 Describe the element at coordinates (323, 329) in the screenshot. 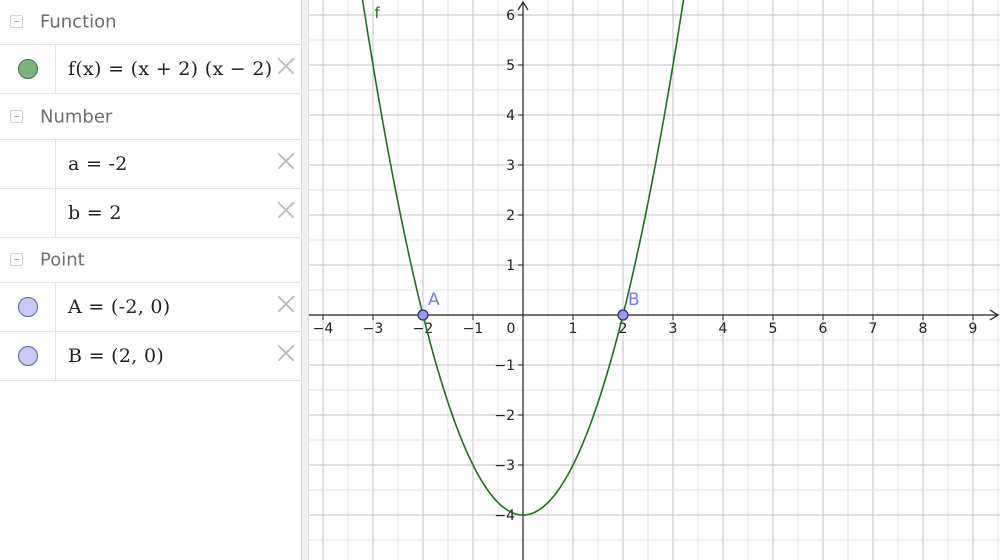

I see `x-tick-label: −4` at that location.